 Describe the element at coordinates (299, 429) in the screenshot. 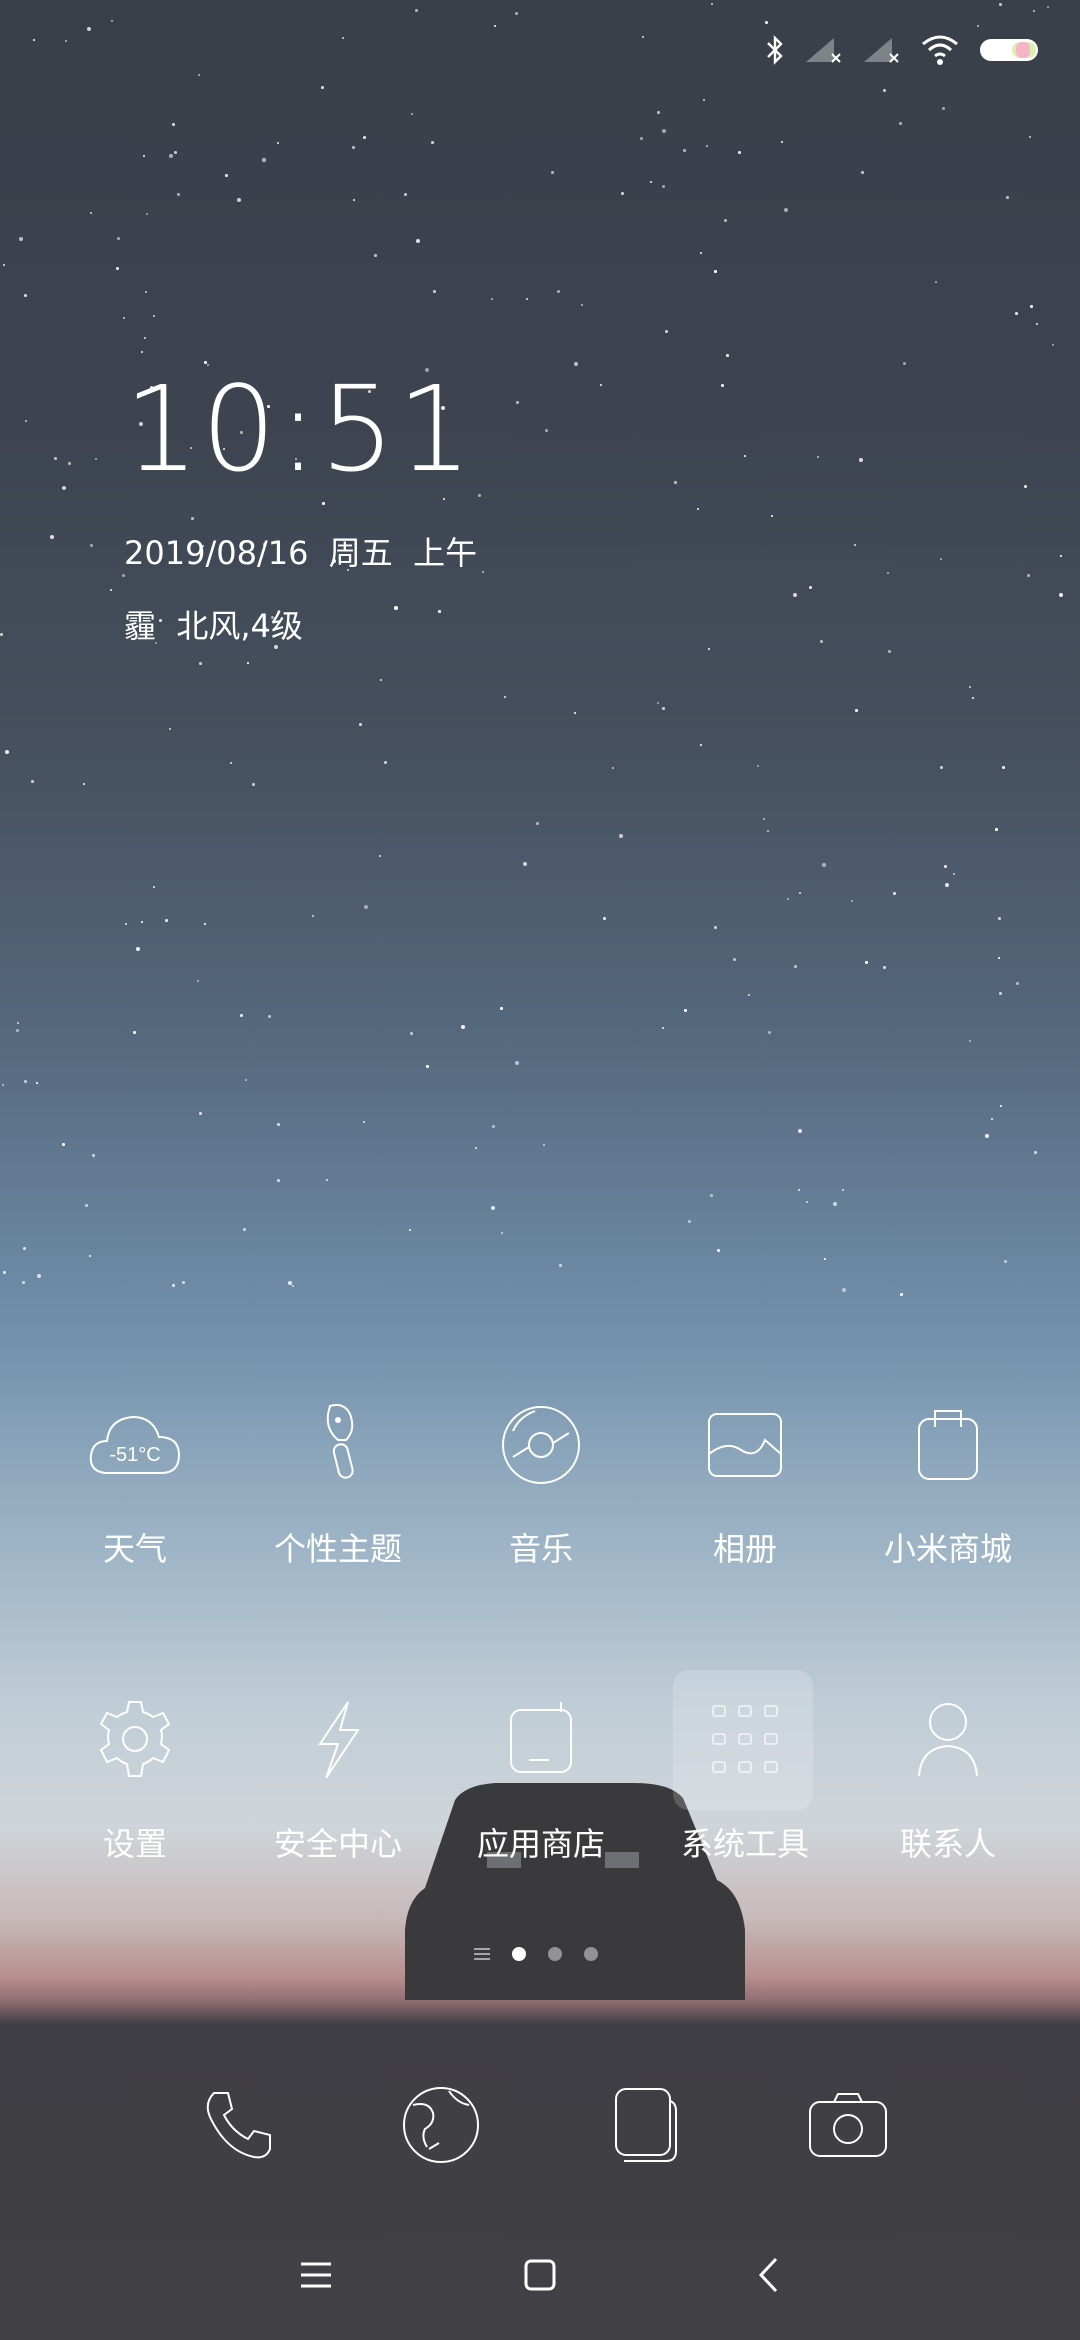

I see `clock-time: 10:51` at that location.